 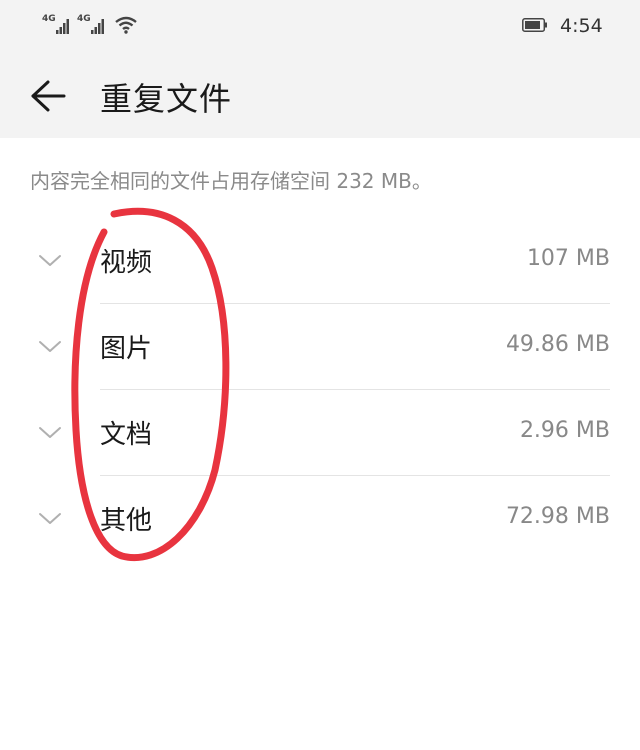 What do you see at coordinates (320, 347) in the screenshot?
I see `category-row-images: 图片 49.86 MB` at bounding box center [320, 347].